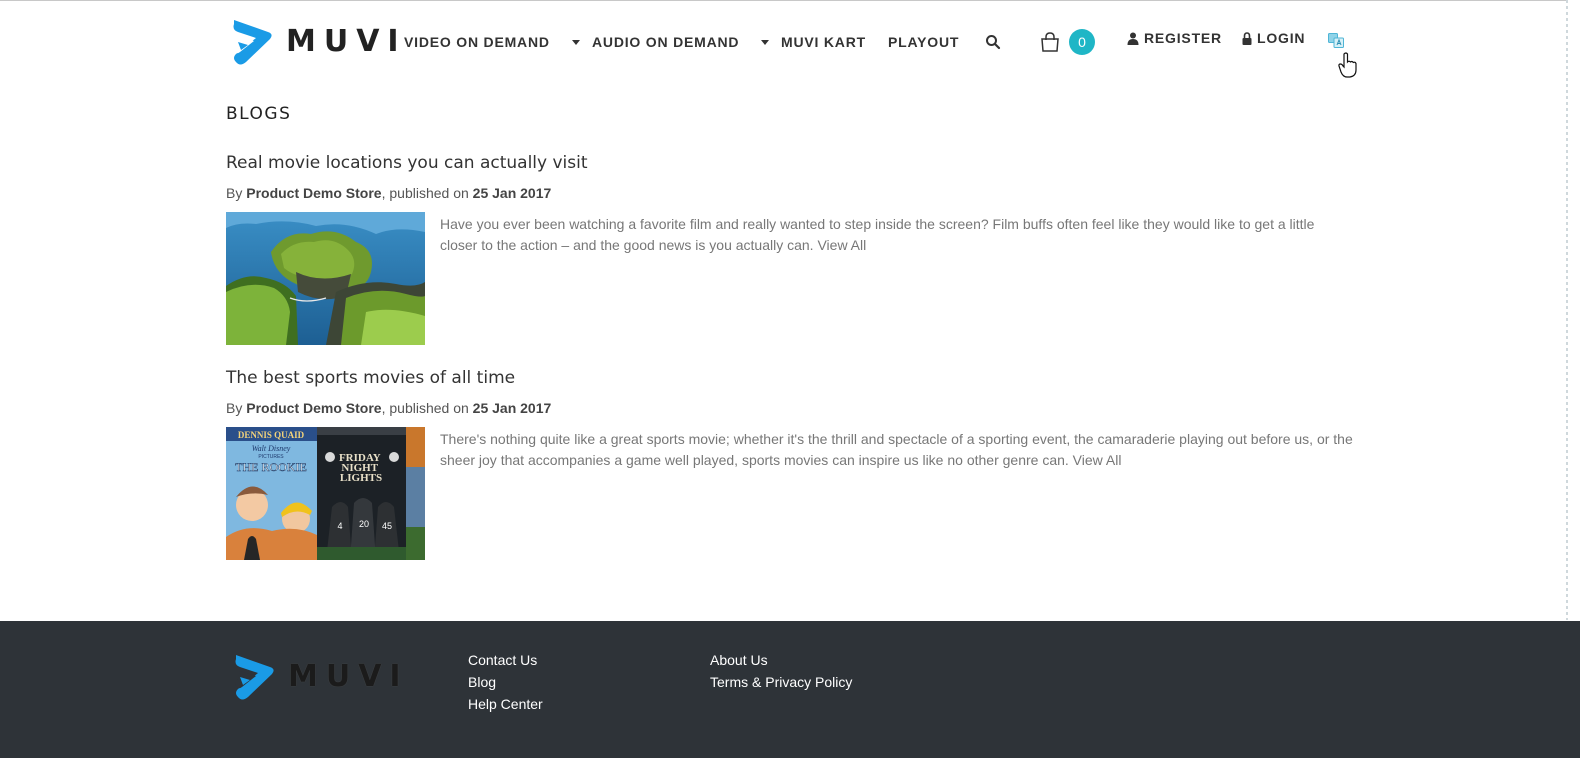  Describe the element at coordinates (1133, 38) in the screenshot. I see `user-icon` at that location.